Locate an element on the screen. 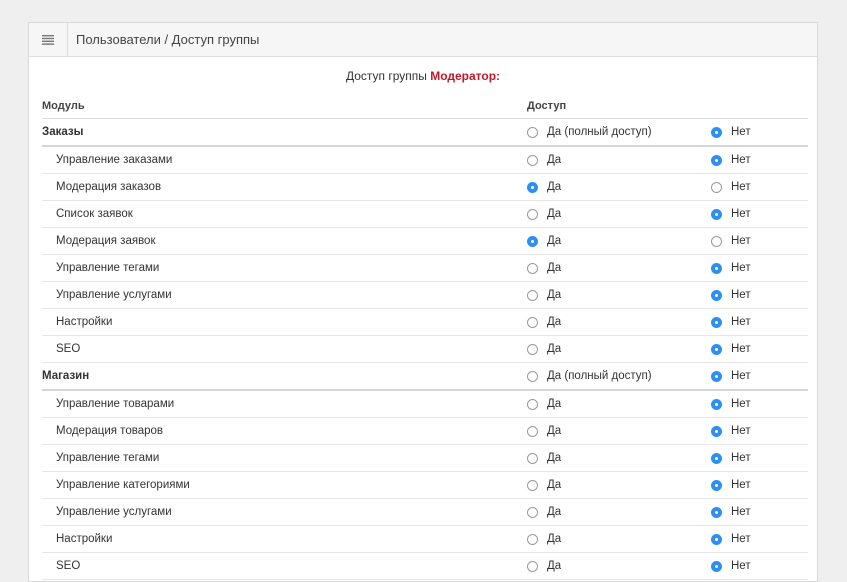 The height and width of the screenshot is (582, 847). table-row: Список заявок Да Нет is located at coordinates (425, 214).